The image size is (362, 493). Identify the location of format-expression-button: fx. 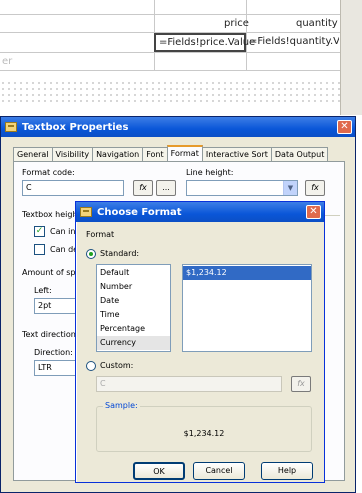
(143, 188).